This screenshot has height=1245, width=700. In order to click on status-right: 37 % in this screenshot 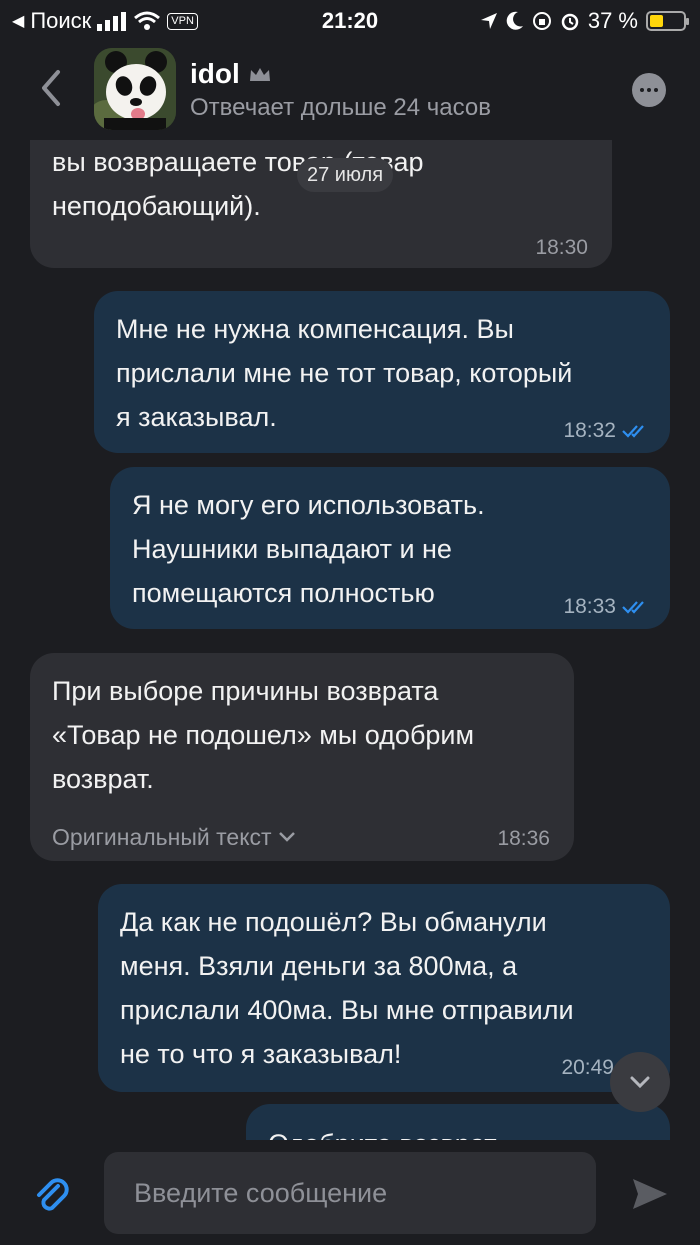, I will do `click(584, 21)`.